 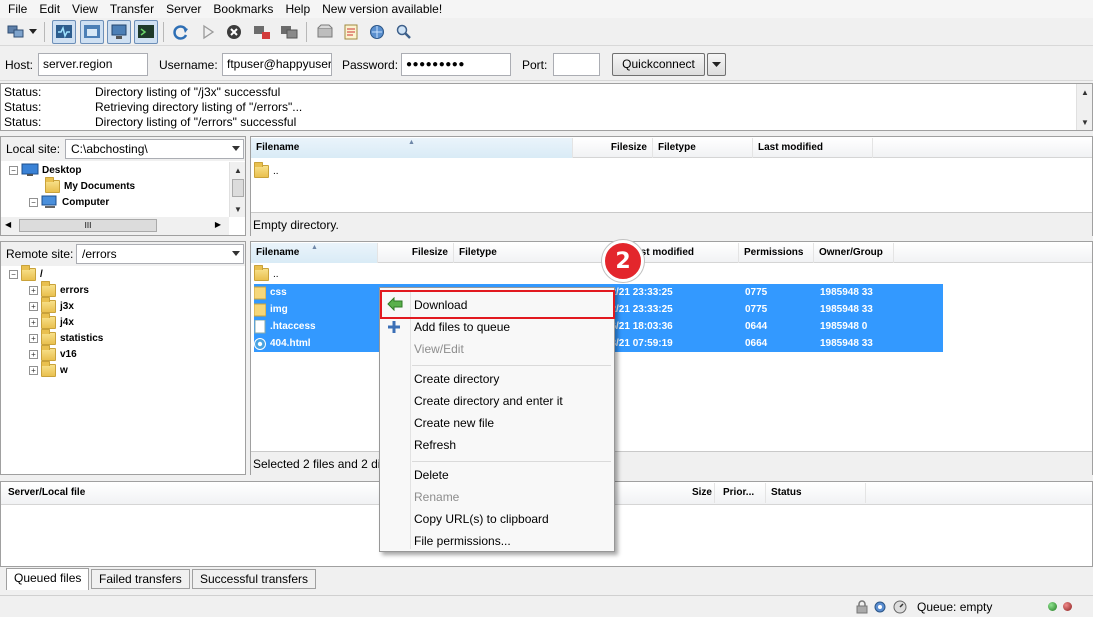 What do you see at coordinates (481, 519) in the screenshot?
I see `menu-item-copy-url: Copy URL(s) to clipboard` at bounding box center [481, 519].